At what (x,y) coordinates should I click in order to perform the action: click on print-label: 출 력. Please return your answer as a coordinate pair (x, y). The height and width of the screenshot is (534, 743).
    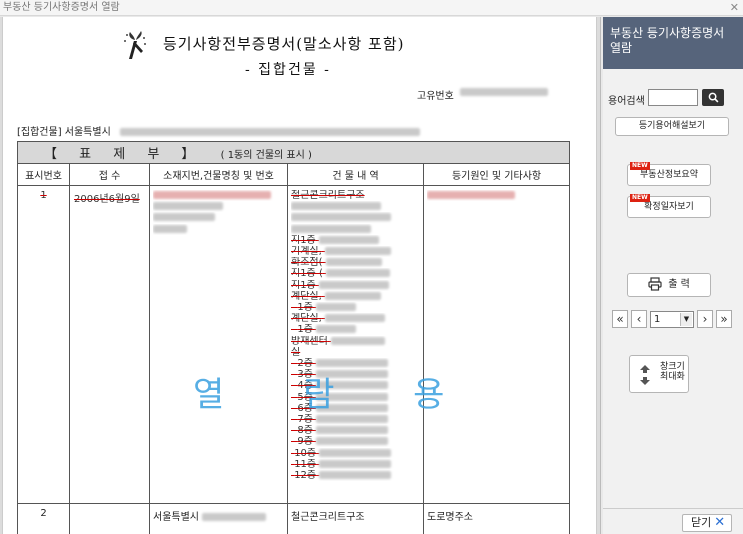
    Looking at the image, I should click on (679, 284).